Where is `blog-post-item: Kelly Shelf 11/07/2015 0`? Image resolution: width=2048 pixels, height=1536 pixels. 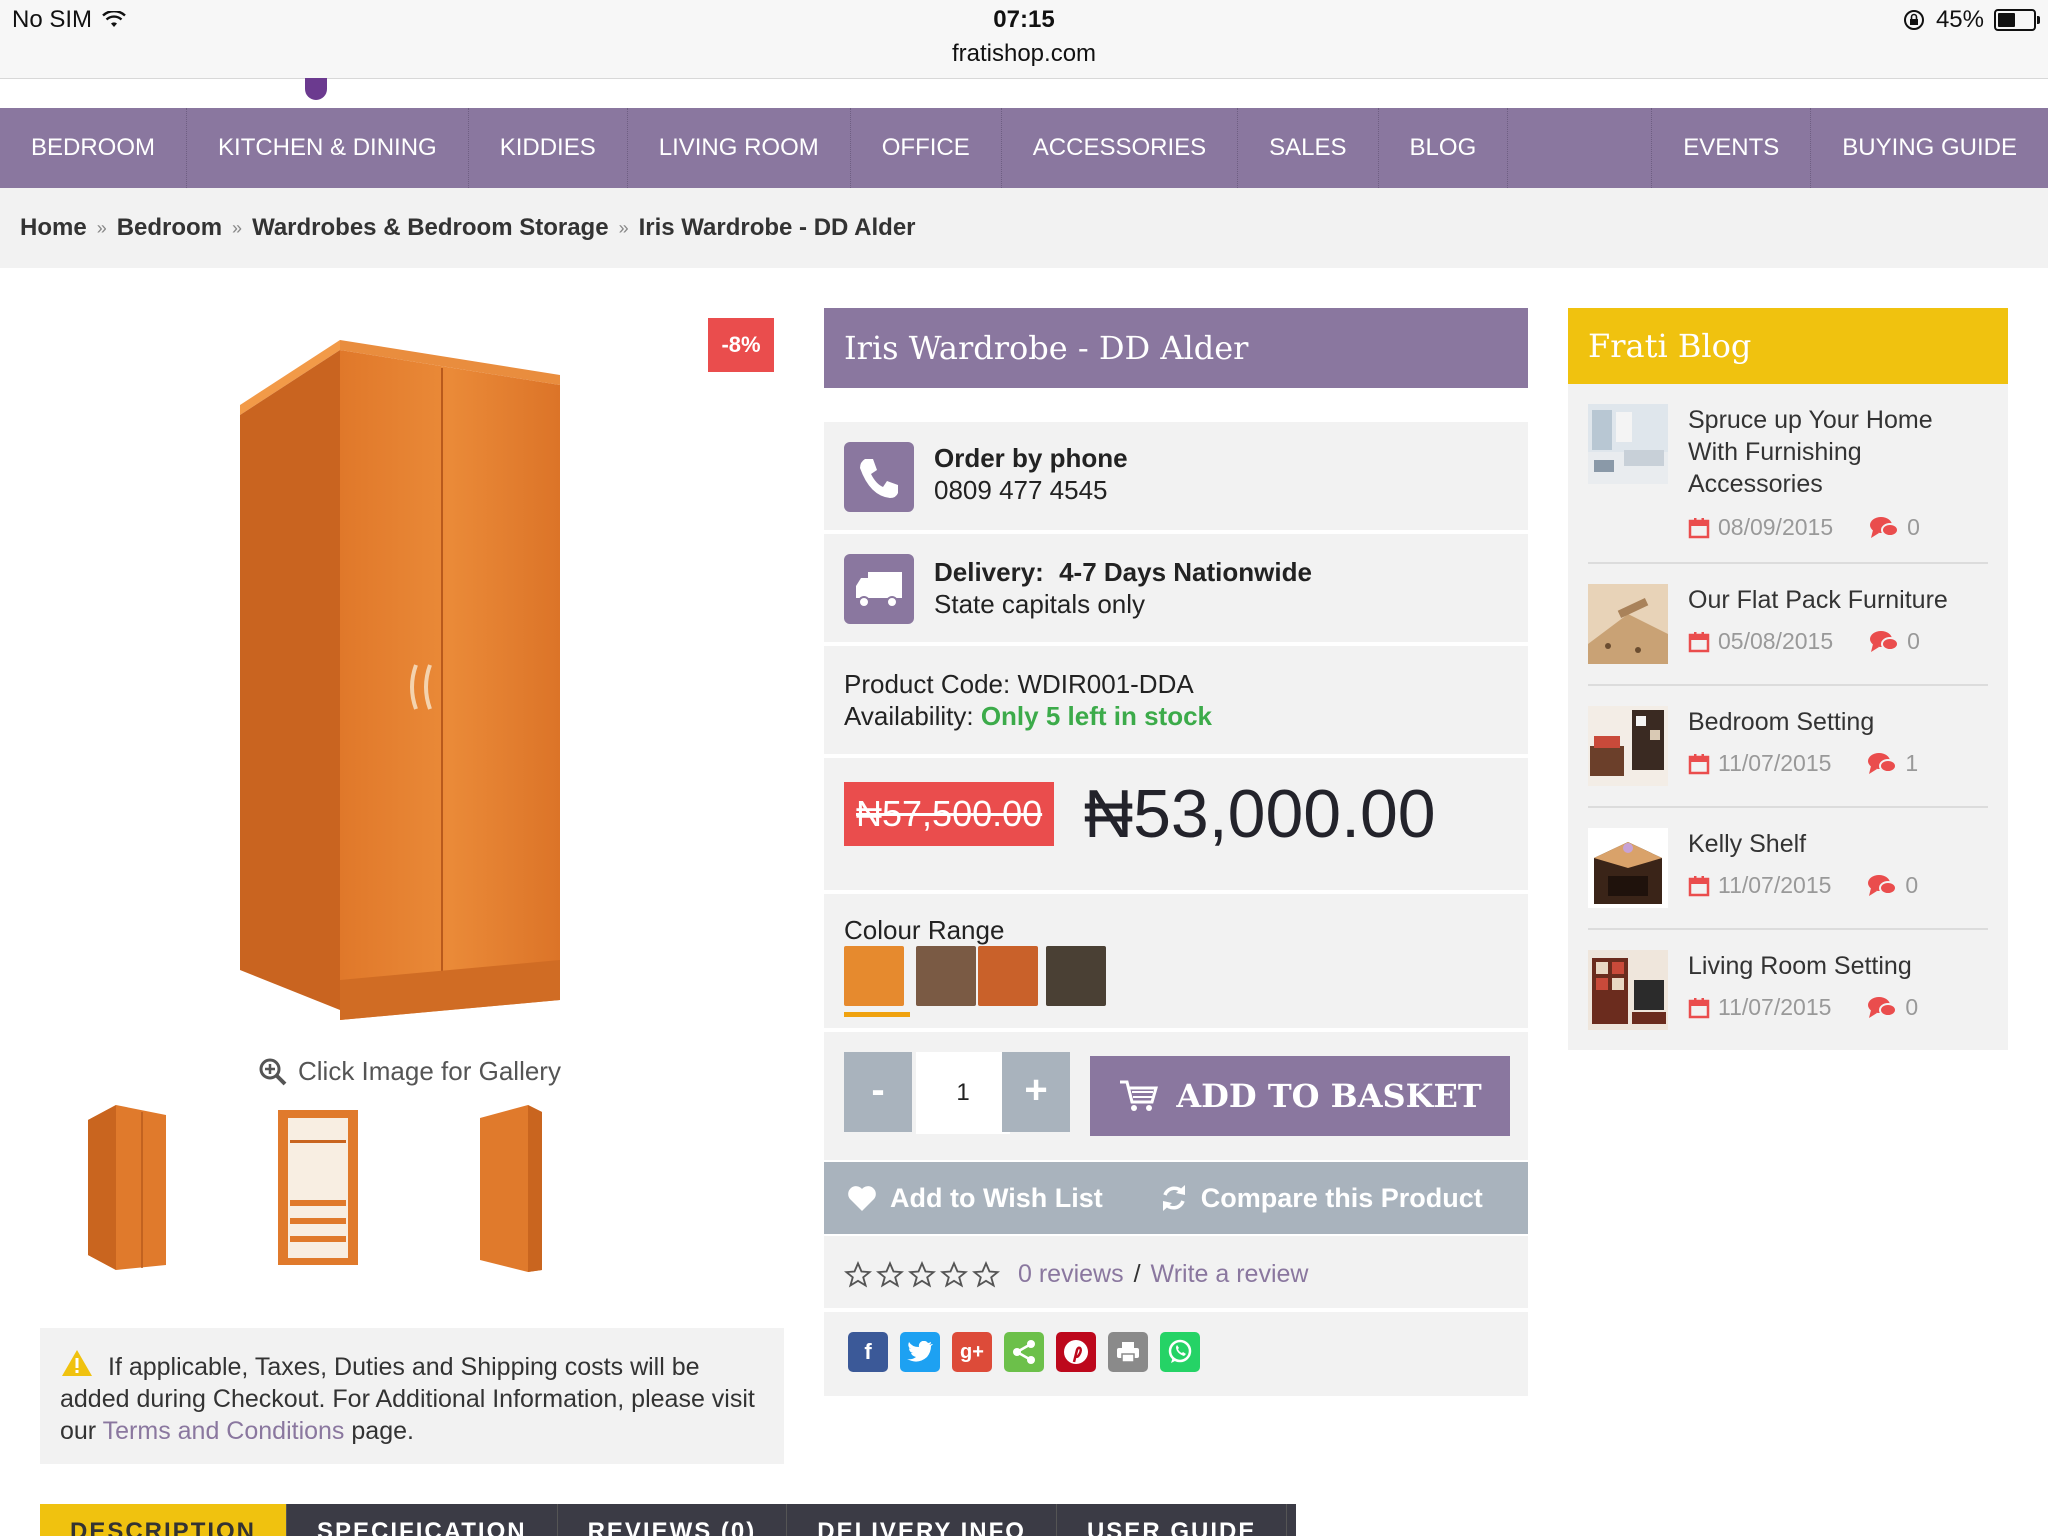 blog-post-item: Kelly Shelf 11/07/2015 0 is located at coordinates (1788, 871).